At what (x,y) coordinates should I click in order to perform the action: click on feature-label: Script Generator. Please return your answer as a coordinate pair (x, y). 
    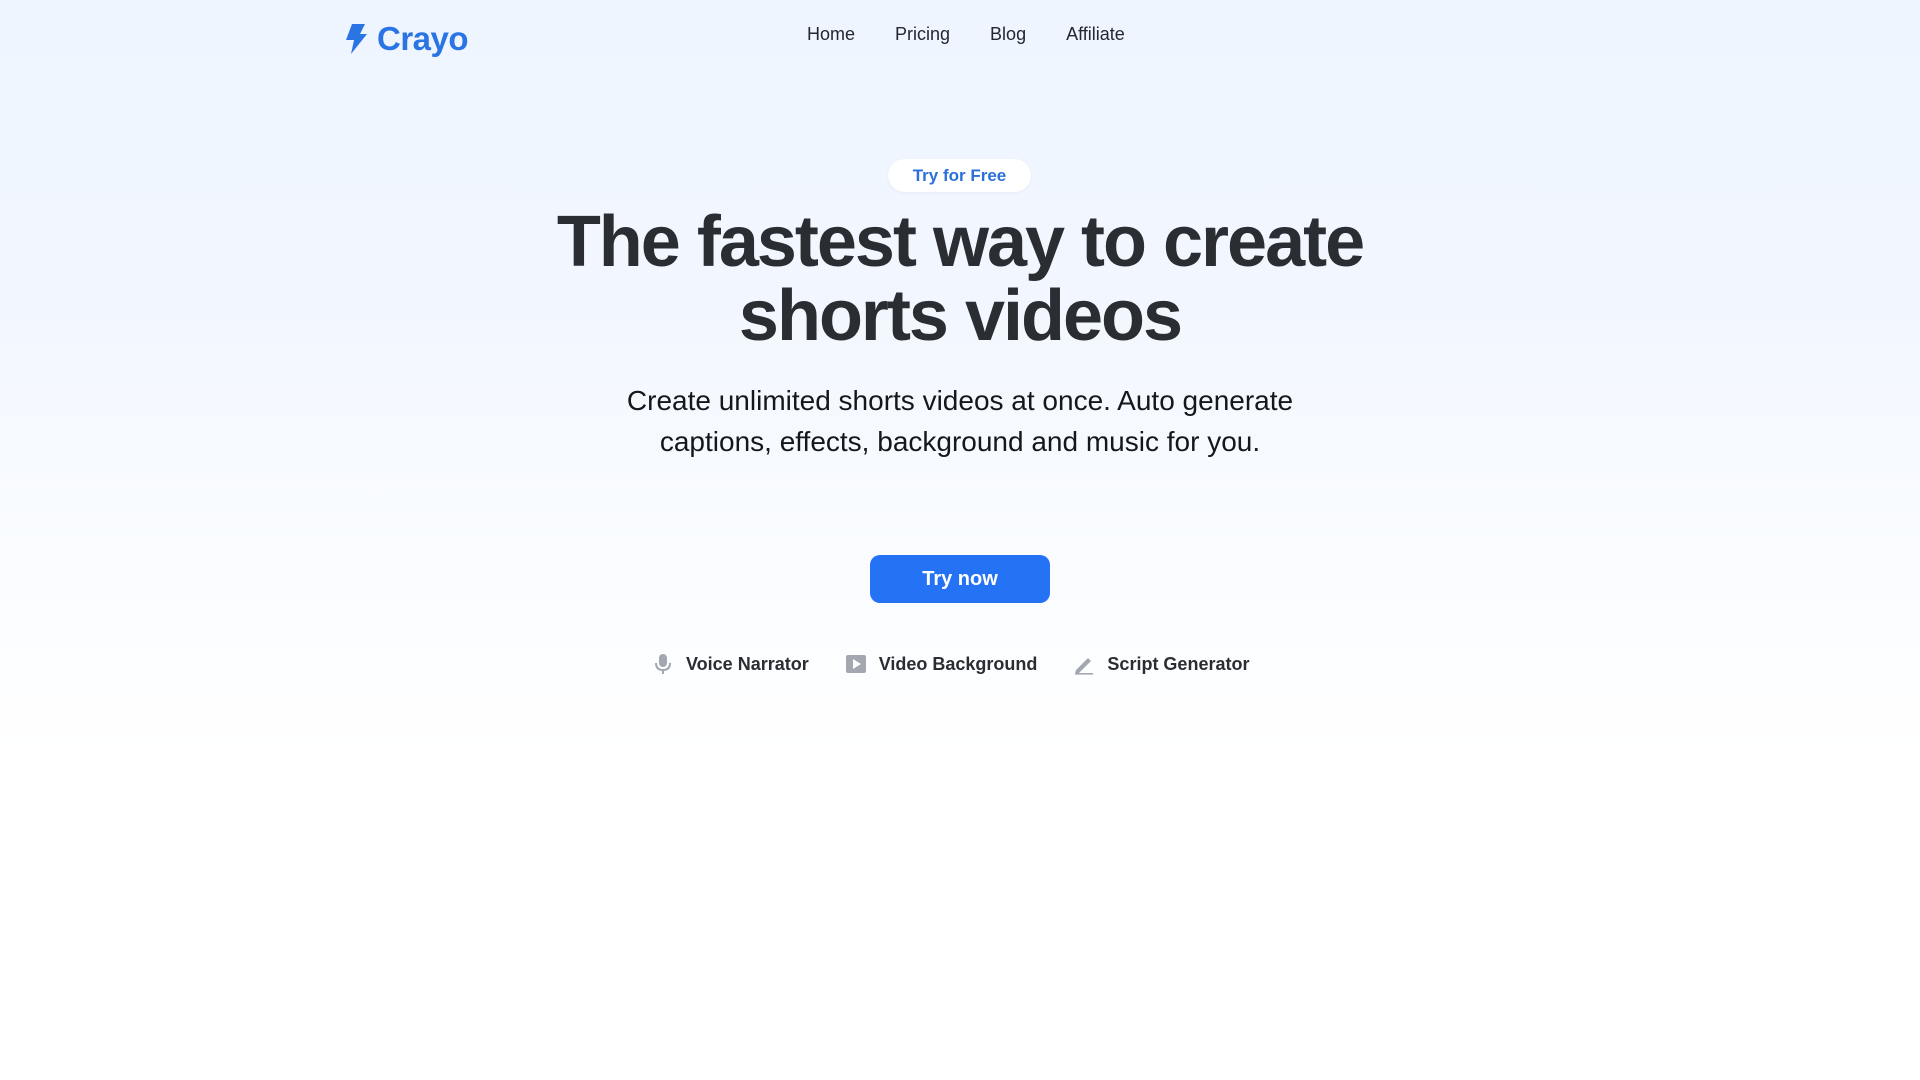
    Looking at the image, I should click on (1178, 663).